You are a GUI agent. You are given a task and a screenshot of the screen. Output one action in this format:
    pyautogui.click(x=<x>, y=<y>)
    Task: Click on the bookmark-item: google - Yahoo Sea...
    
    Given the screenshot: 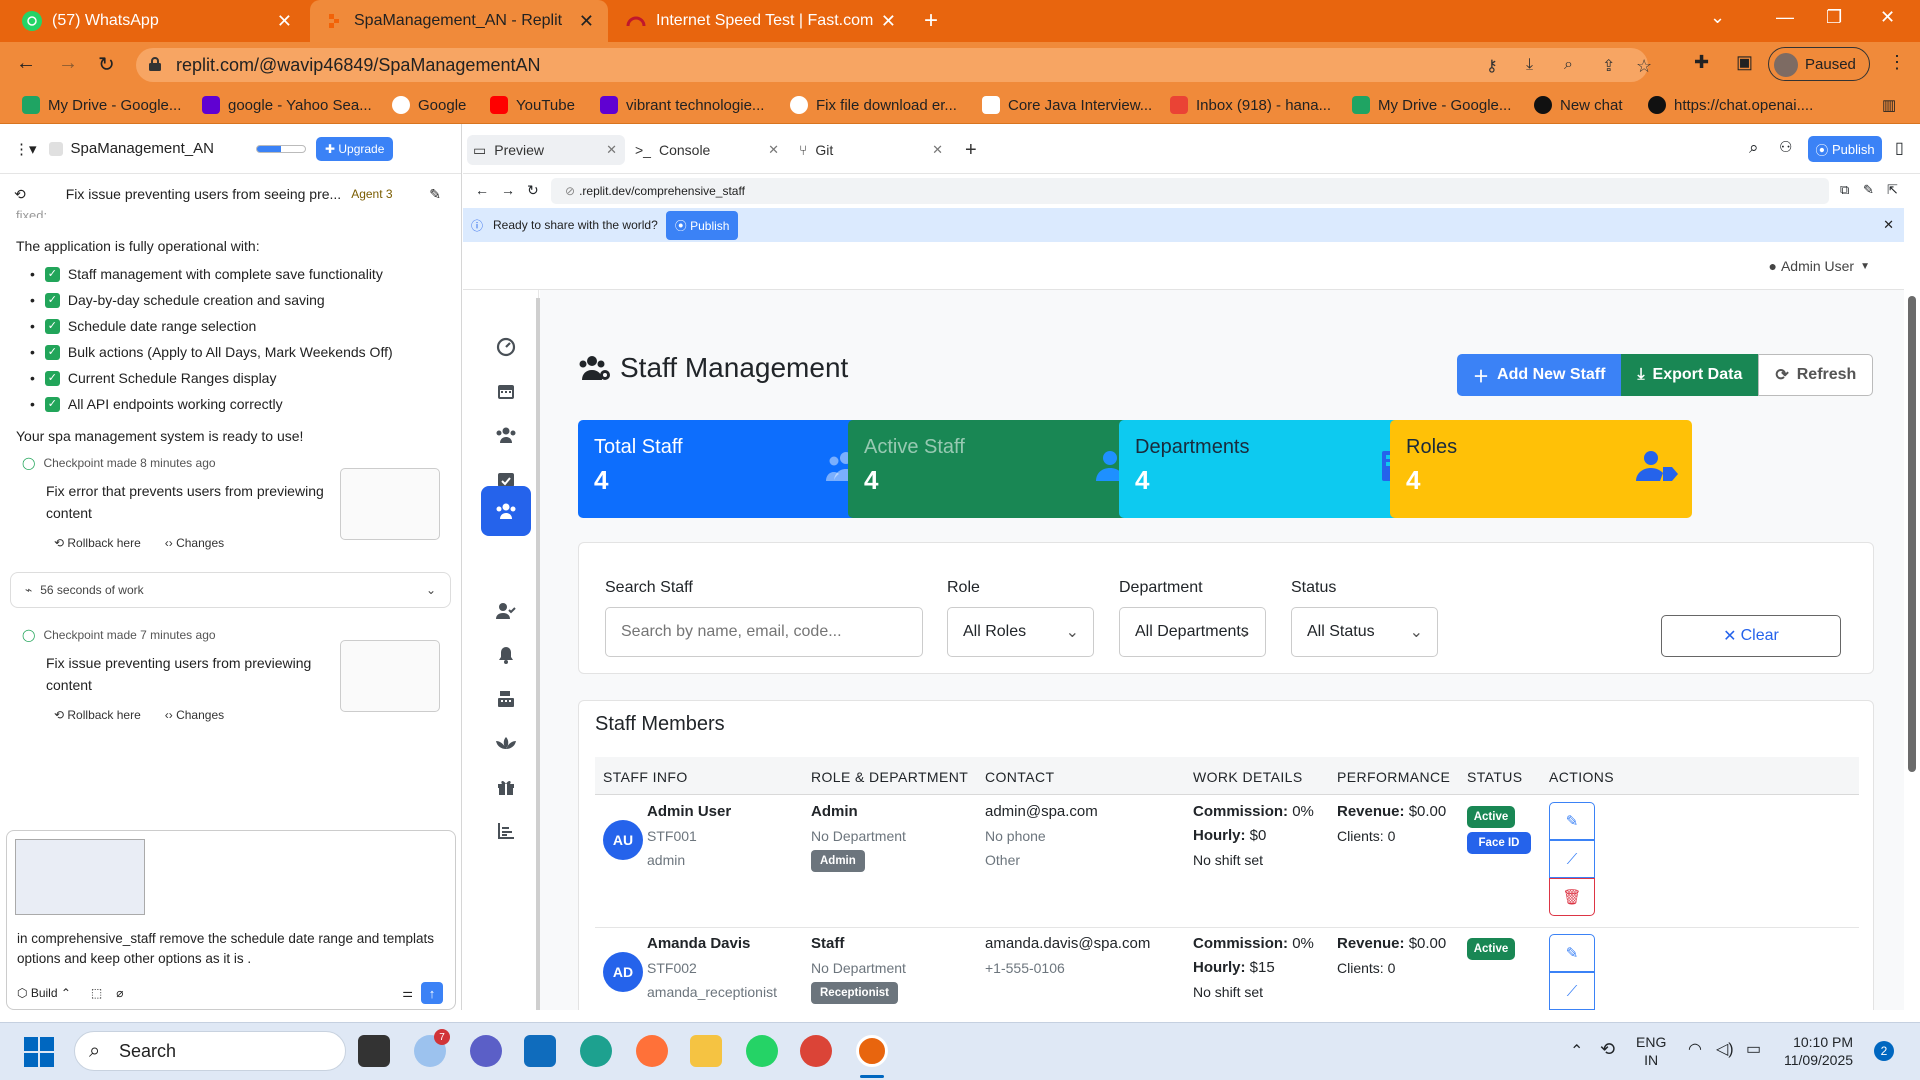 What is the action you would take?
    pyautogui.click(x=287, y=105)
    